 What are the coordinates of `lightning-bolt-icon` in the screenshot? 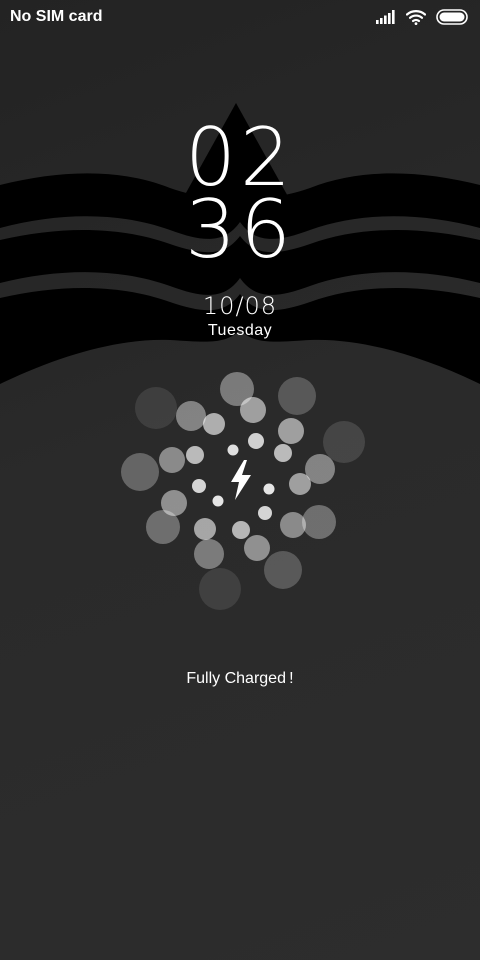 It's located at (241, 480).